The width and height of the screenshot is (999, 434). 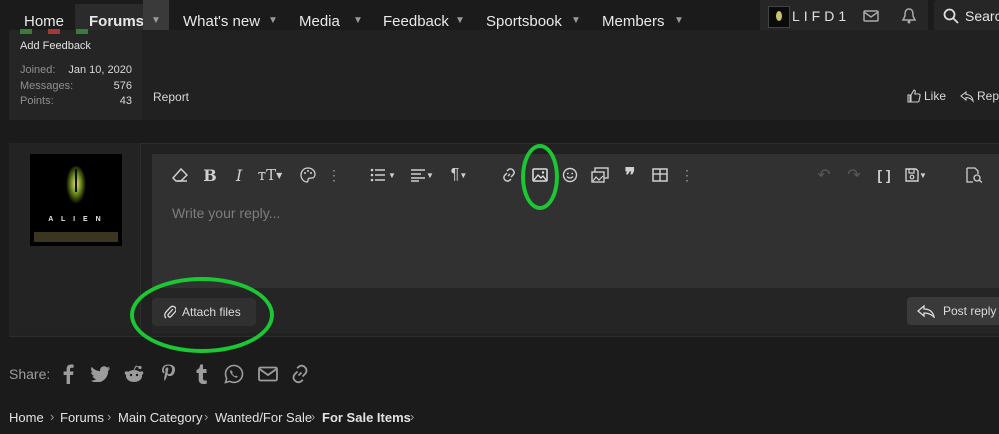 I want to click on username: LIFD1, so click(x=821, y=16).